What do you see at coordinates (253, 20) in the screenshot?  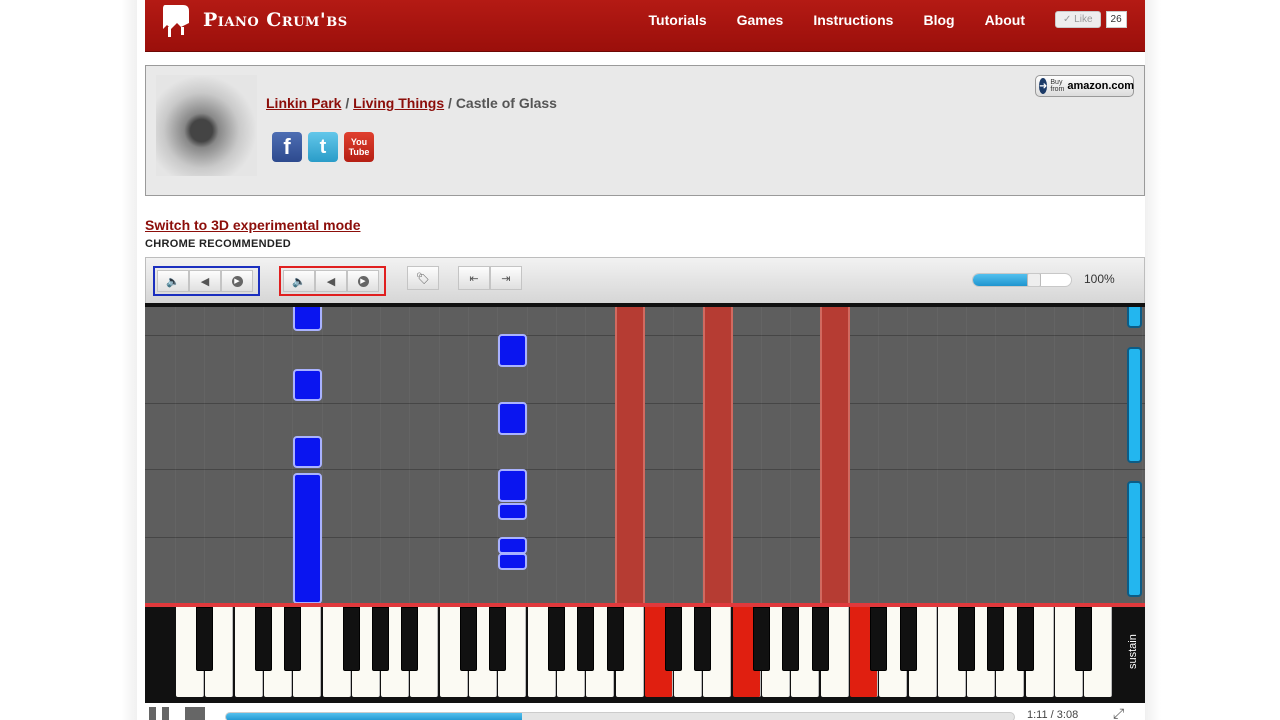 I see `site-logo: Piano Crum'bs` at bounding box center [253, 20].